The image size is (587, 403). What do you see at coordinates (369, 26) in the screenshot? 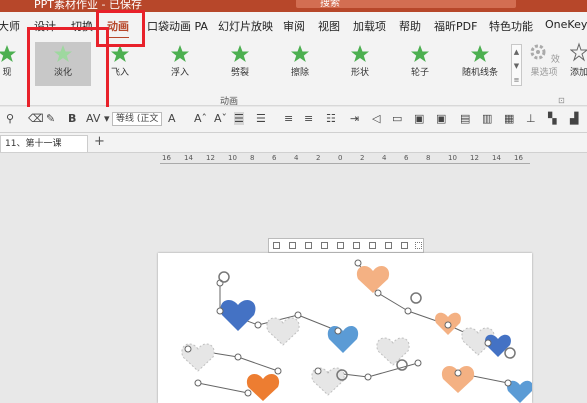
I see `tab-addins: 加载项` at bounding box center [369, 26].